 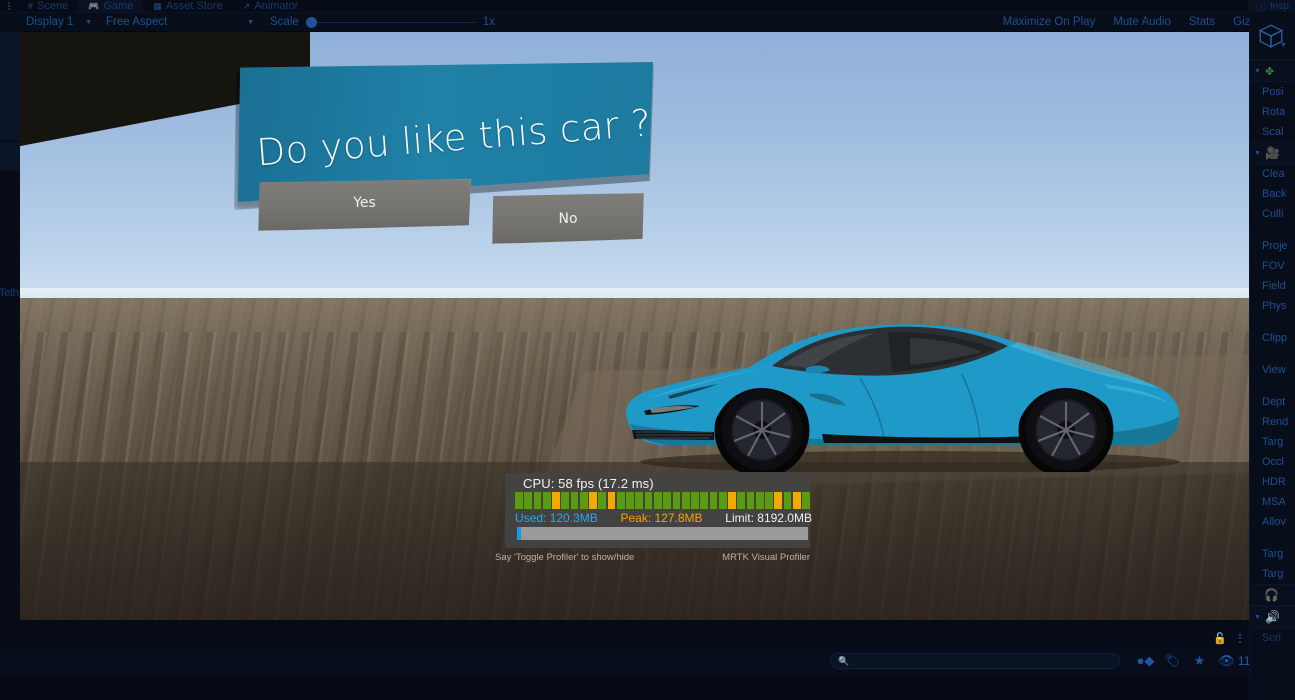 What do you see at coordinates (1172, 661) in the screenshot?
I see `tag-icon: 🏷` at bounding box center [1172, 661].